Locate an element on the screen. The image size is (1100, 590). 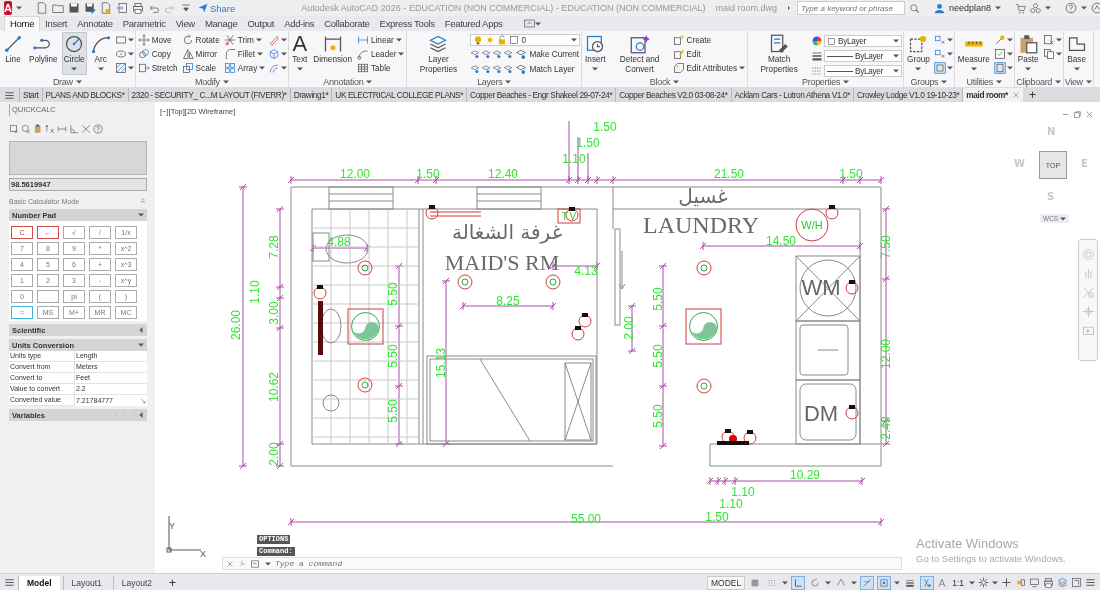
base-button: Base is located at coordinates (1076, 53).